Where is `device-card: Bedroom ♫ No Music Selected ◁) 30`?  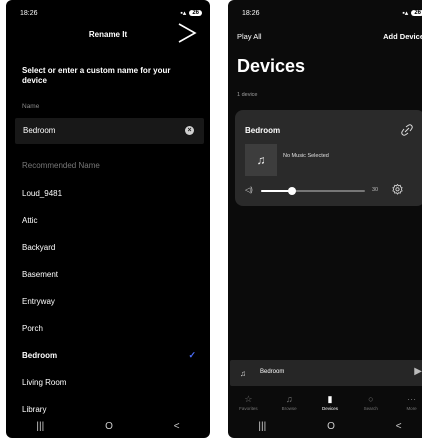
device-card: Bedroom ♫ No Music Selected ◁) 30 is located at coordinates (328, 158).